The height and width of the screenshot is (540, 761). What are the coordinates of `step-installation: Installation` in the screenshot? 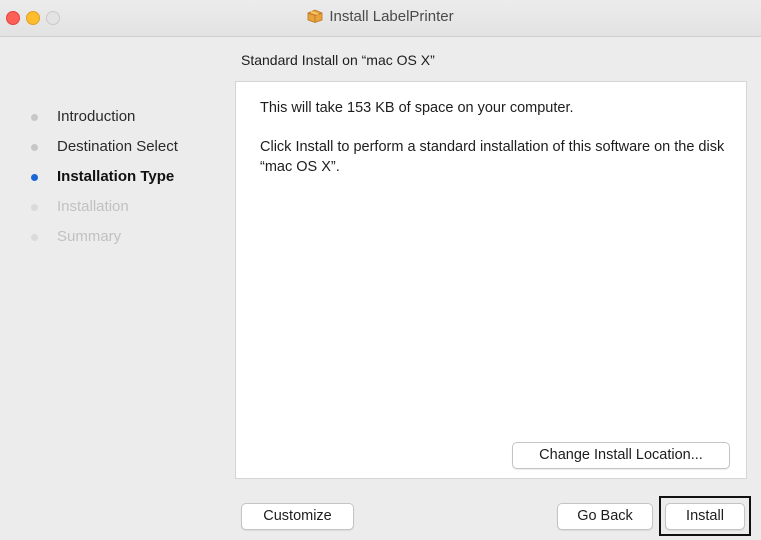 It's located at (103, 212).